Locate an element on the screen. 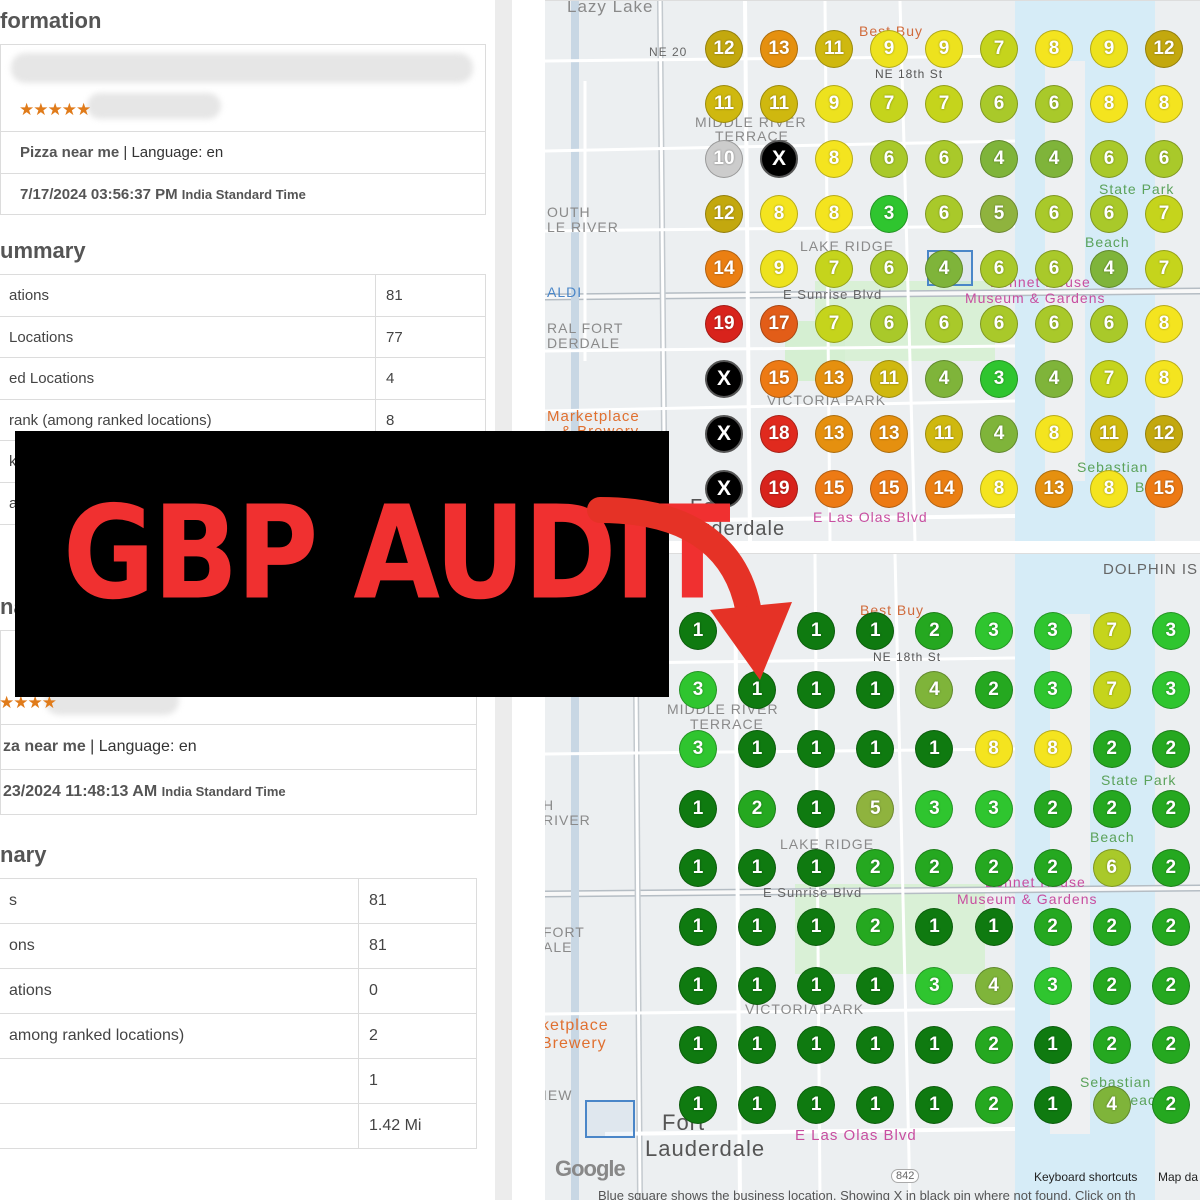 The width and height of the screenshot is (1200, 1200). keyboard-shortcuts-link: Keyboard shortcuts is located at coordinates (1085, 1177).